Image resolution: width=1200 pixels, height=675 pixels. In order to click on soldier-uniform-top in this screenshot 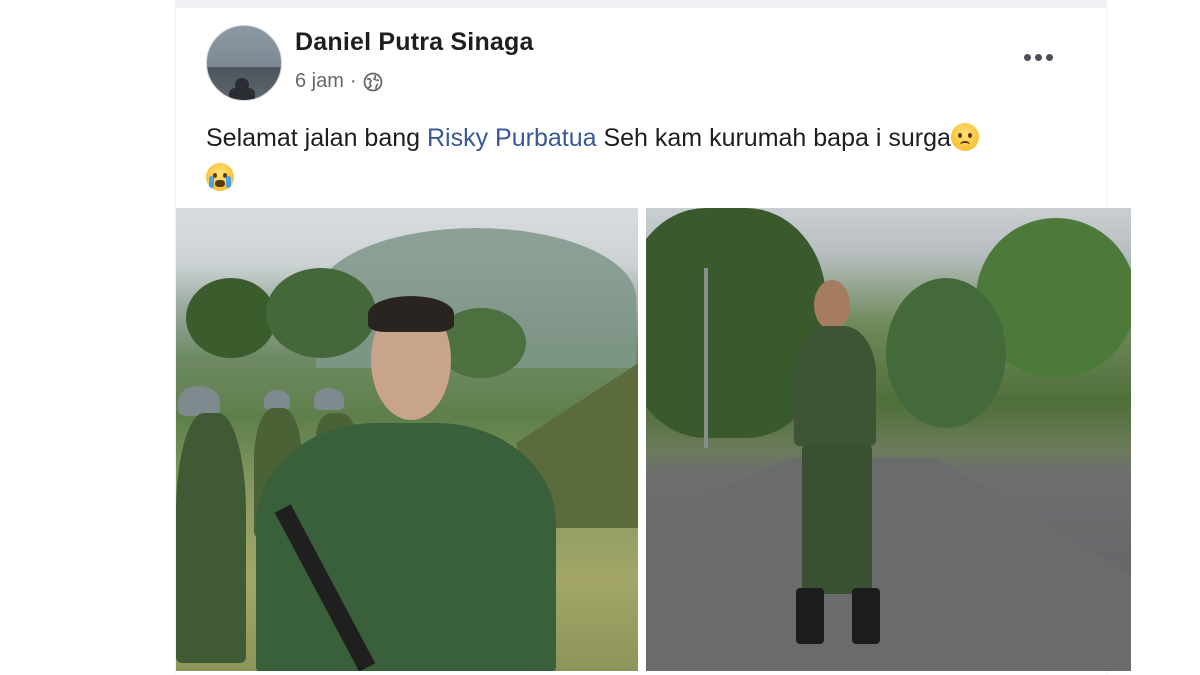, I will do `click(835, 386)`.